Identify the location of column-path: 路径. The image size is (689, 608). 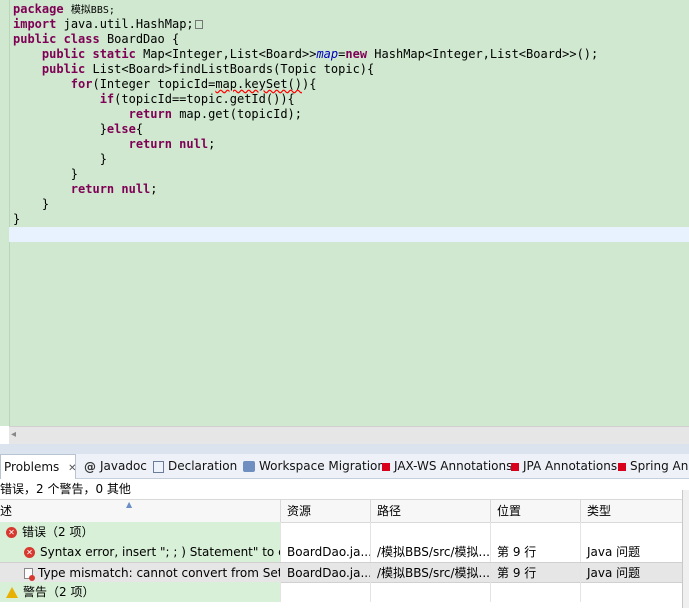
(431, 511).